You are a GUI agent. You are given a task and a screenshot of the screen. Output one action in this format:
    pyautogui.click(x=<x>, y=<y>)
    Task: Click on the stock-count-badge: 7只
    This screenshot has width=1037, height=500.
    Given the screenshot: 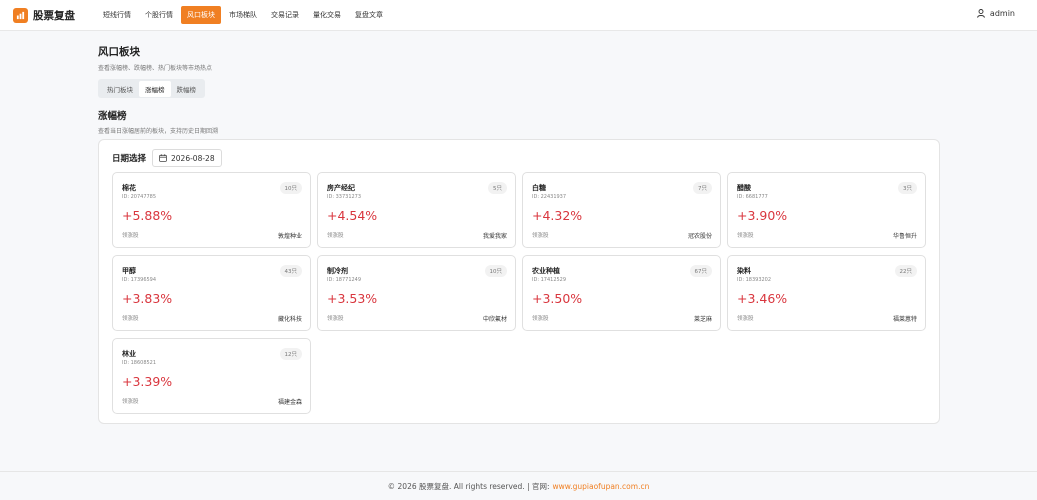 What is the action you would take?
    pyautogui.click(x=702, y=188)
    